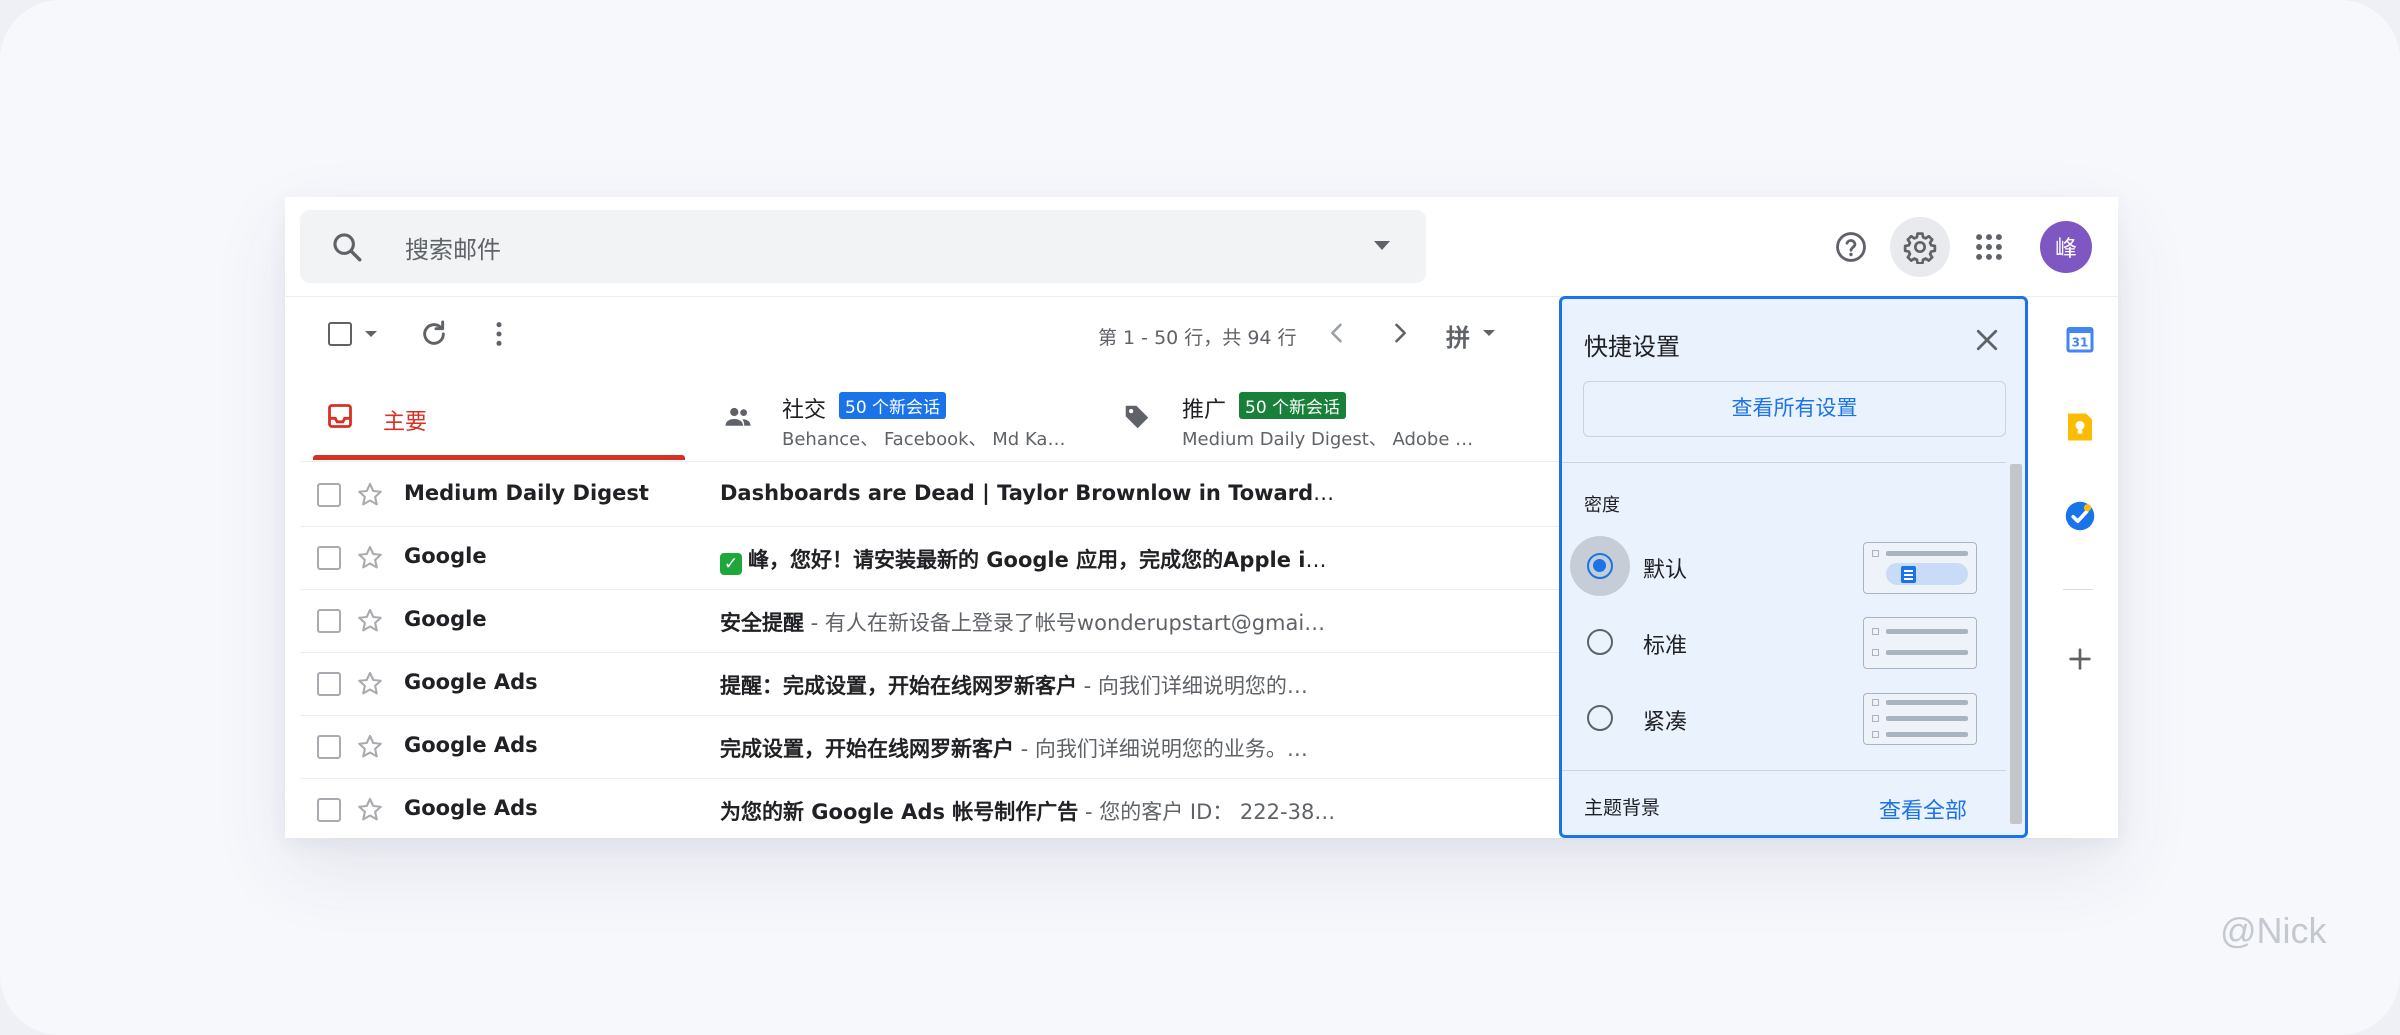  What do you see at coordinates (1920, 568) in the screenshot?
I see `density-default-preview` at bounding box center [1920, 568].